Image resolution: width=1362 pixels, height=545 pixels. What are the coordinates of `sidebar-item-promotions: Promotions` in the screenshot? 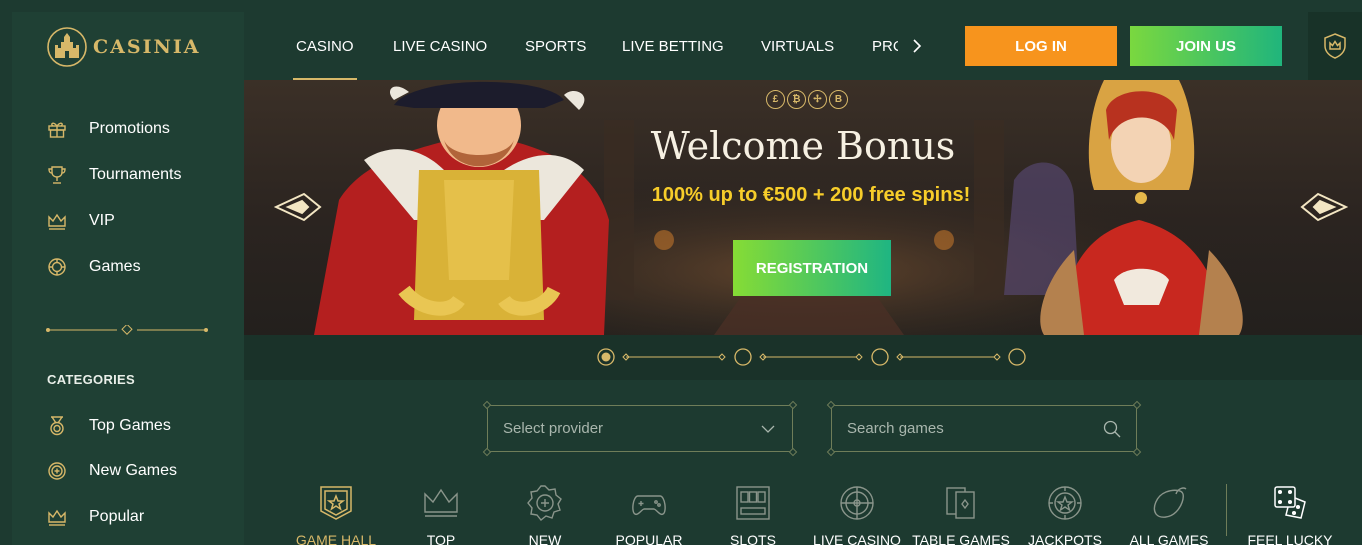 It's located at (128, 129).